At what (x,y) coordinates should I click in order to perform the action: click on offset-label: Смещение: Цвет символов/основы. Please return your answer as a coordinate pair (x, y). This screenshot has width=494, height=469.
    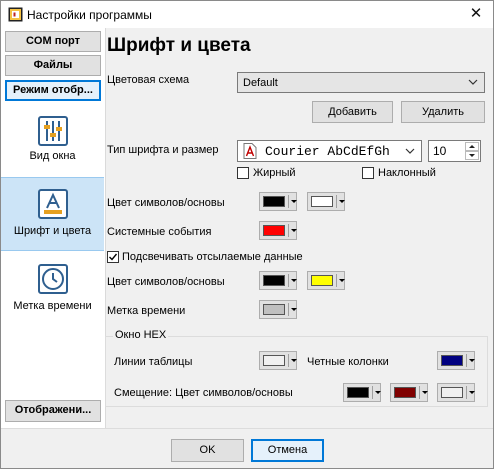
    Looking at the image, I should click on (203, 393).